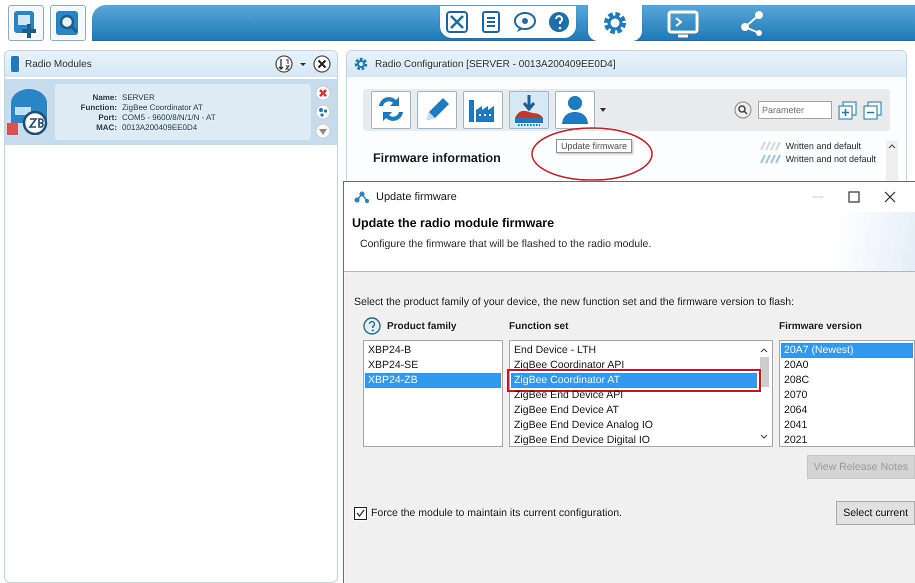 The width and height of the screenshot is (915, 583). I want to click on scroll-thumb, so click(764, 372).